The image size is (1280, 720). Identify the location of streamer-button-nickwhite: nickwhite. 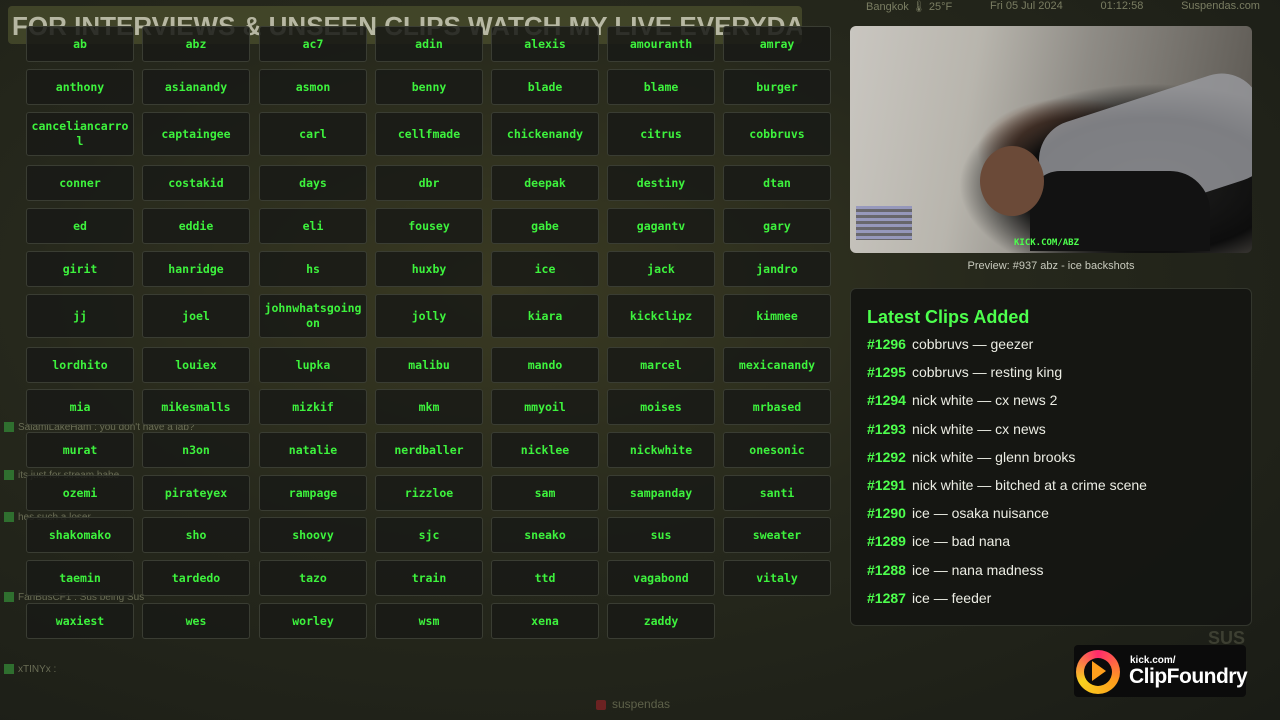
(661, 450).